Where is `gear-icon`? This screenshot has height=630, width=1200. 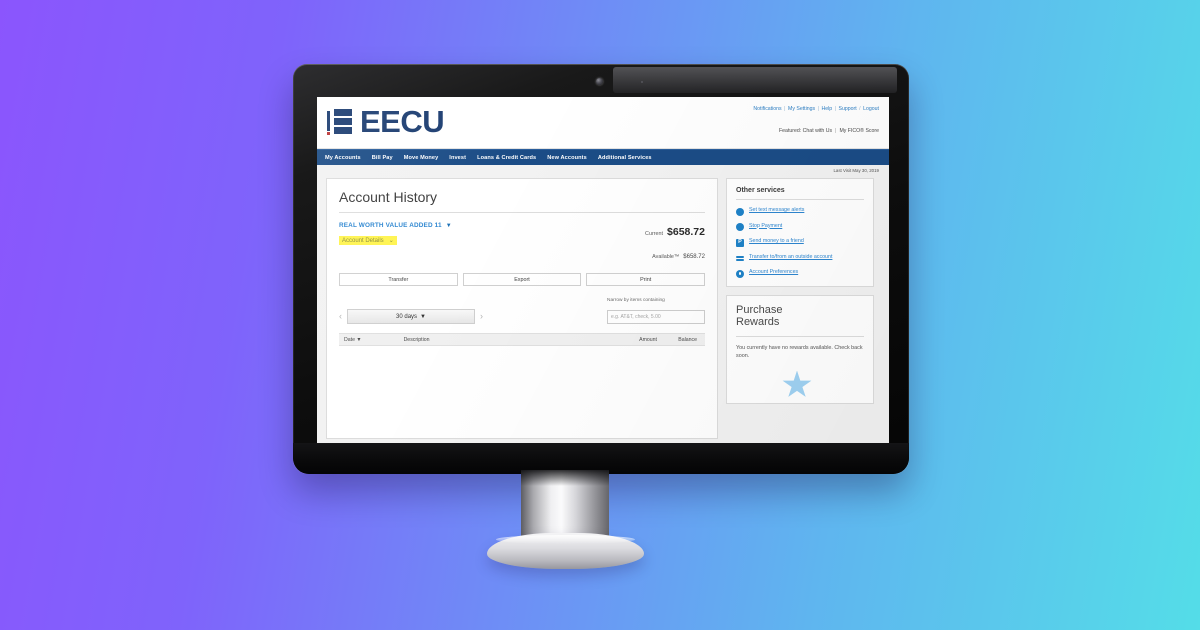 gear-icon is located at coordinates (740, 273).